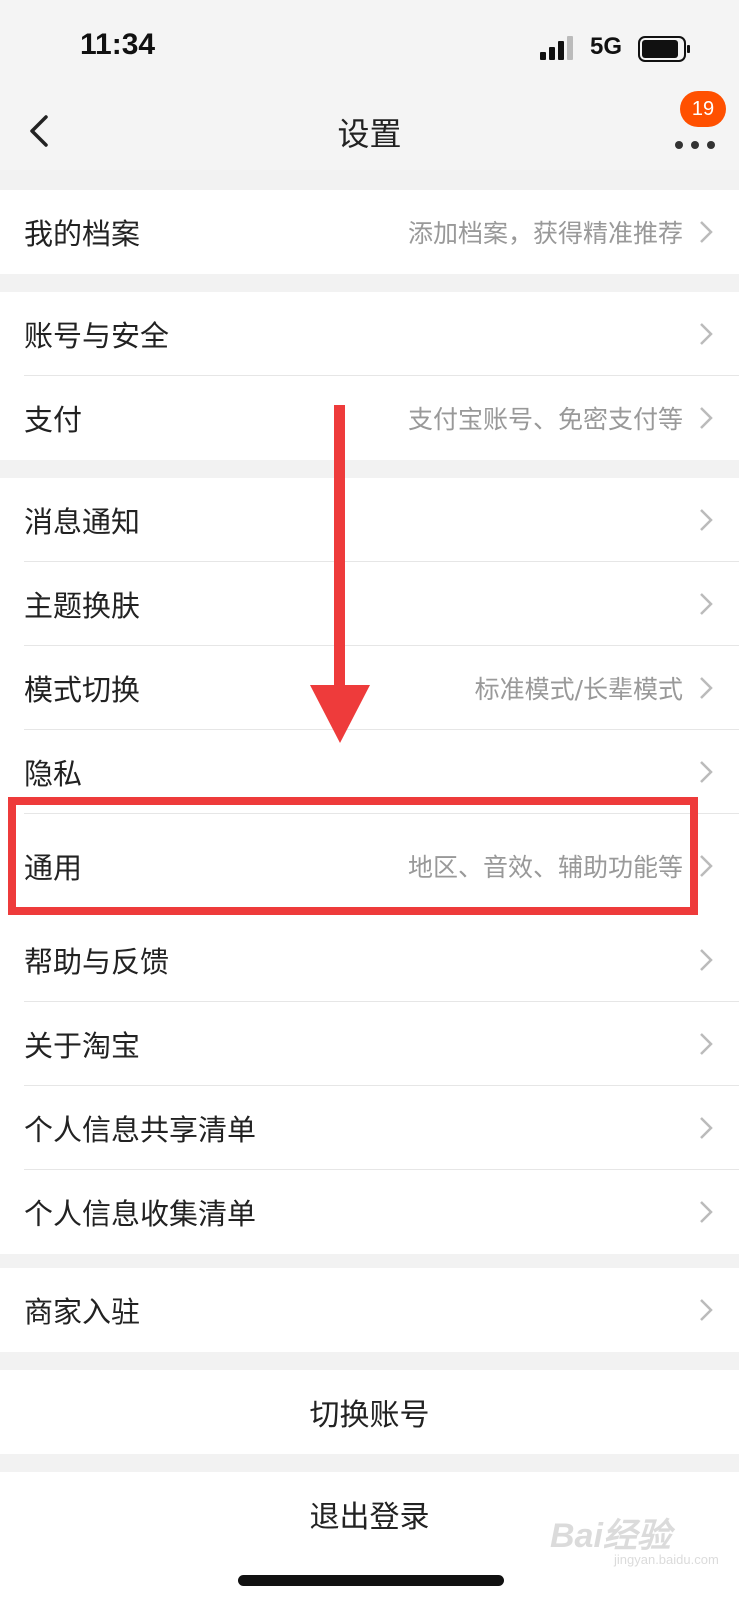 The image size is (739, 1600). What do you see at coordinates (82, 690) in the screenshot?
I see `menu-item-label: 模式切换` at bounding box center [82, 690].